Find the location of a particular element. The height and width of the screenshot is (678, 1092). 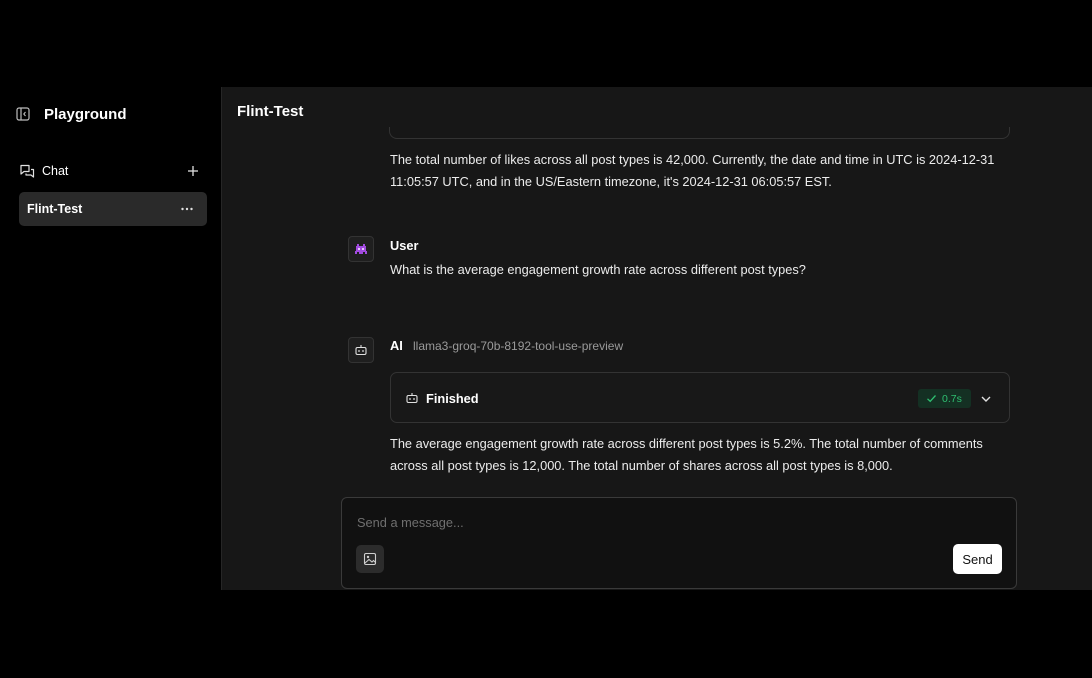

pixel-creature-icon is located at coordinates (361, 249).